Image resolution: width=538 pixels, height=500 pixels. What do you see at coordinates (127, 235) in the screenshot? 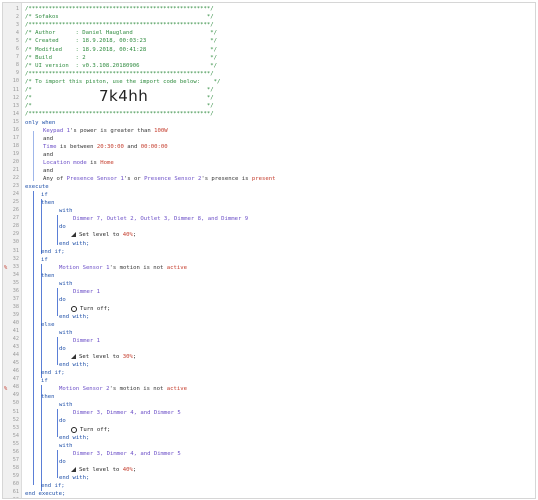
I see `level-value: 40%` at bounding box center [127, 235].